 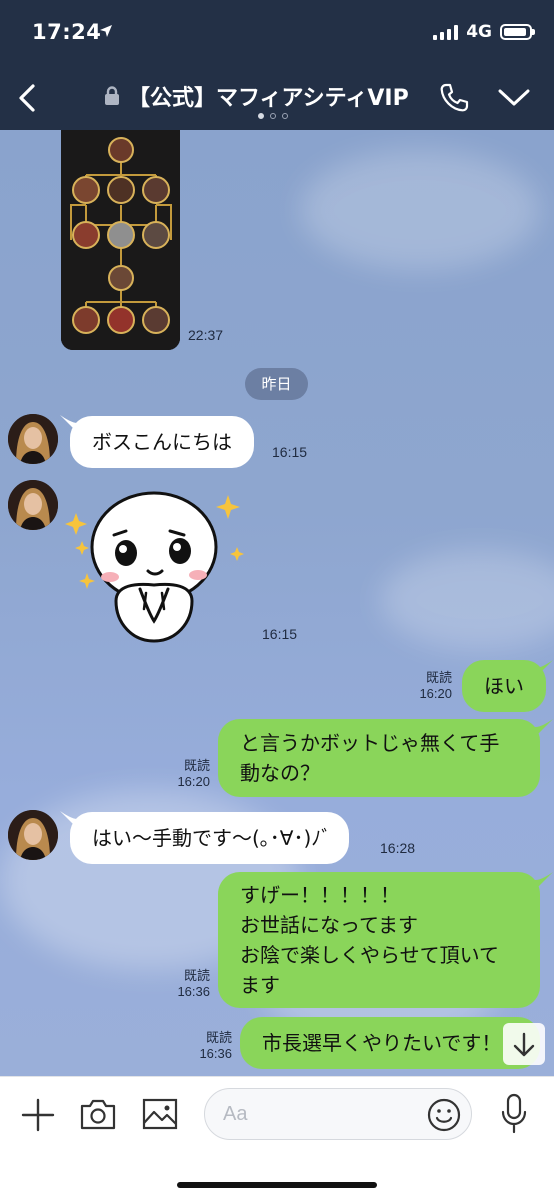 I want to click on microphone-icon, so click(x=514, y=1114).